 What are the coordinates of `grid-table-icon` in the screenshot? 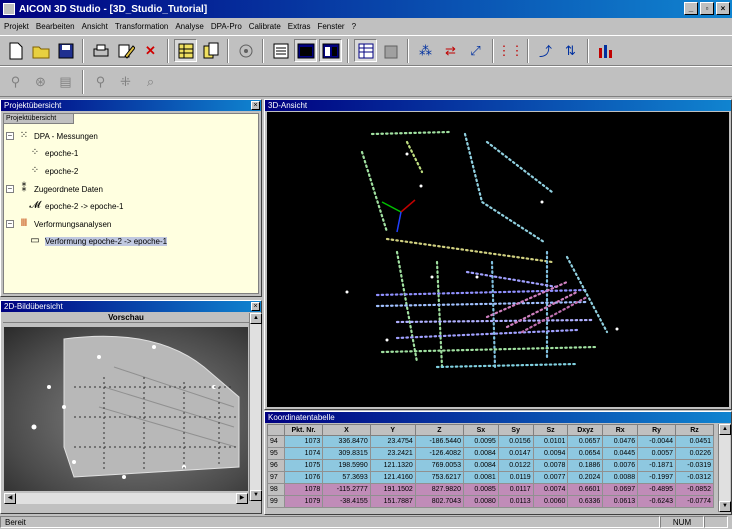 It's located at (185, 50).